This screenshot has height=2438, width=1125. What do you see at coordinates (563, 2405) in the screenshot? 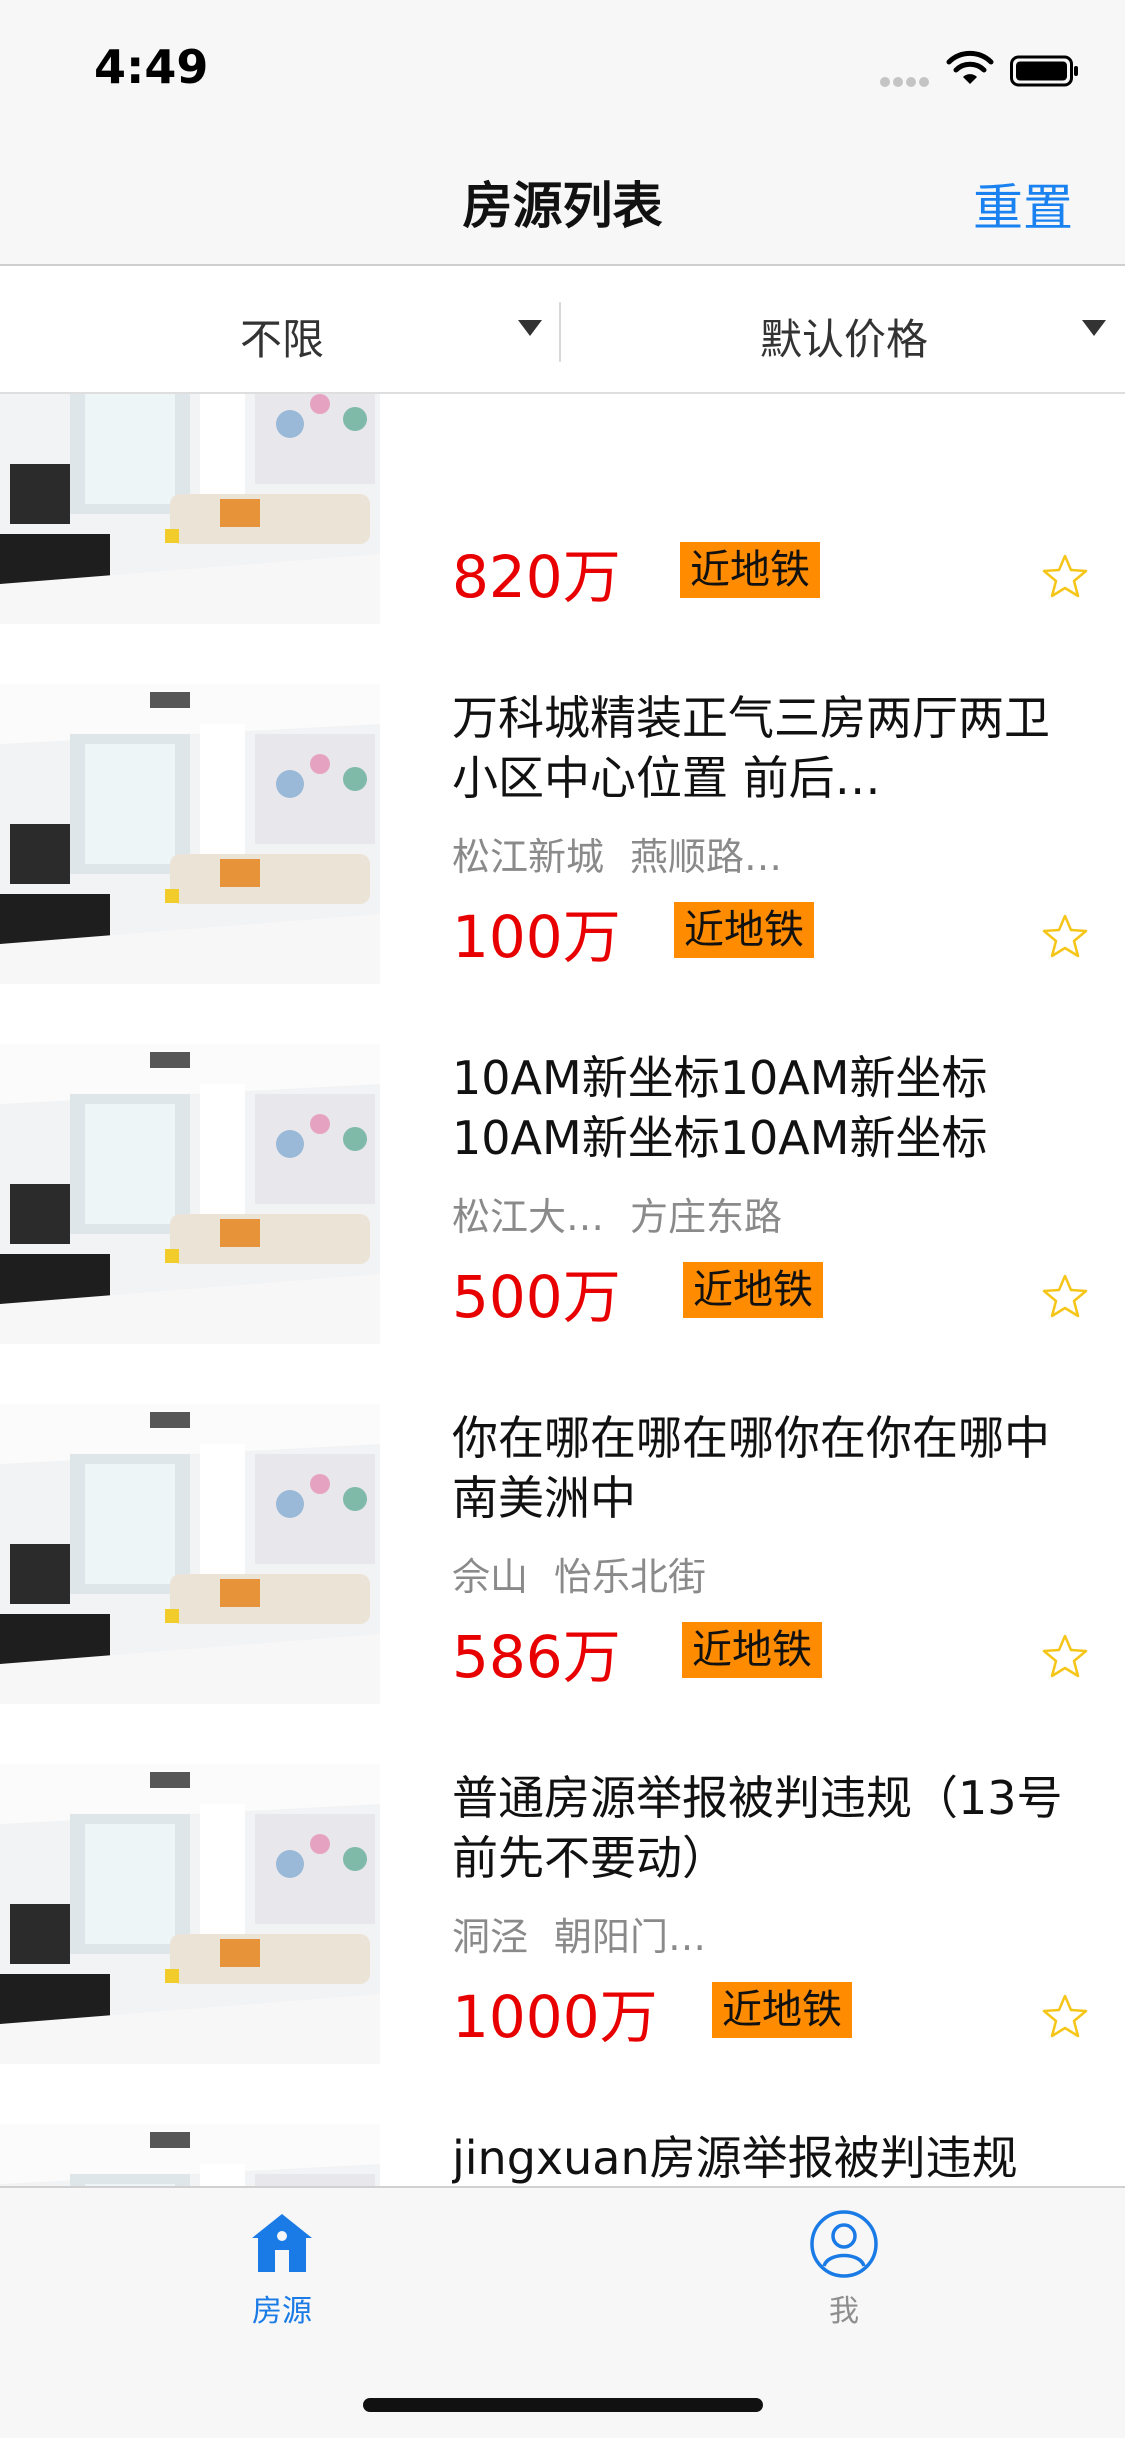
I see `home-indicator` at bounding box center [563, 2405].